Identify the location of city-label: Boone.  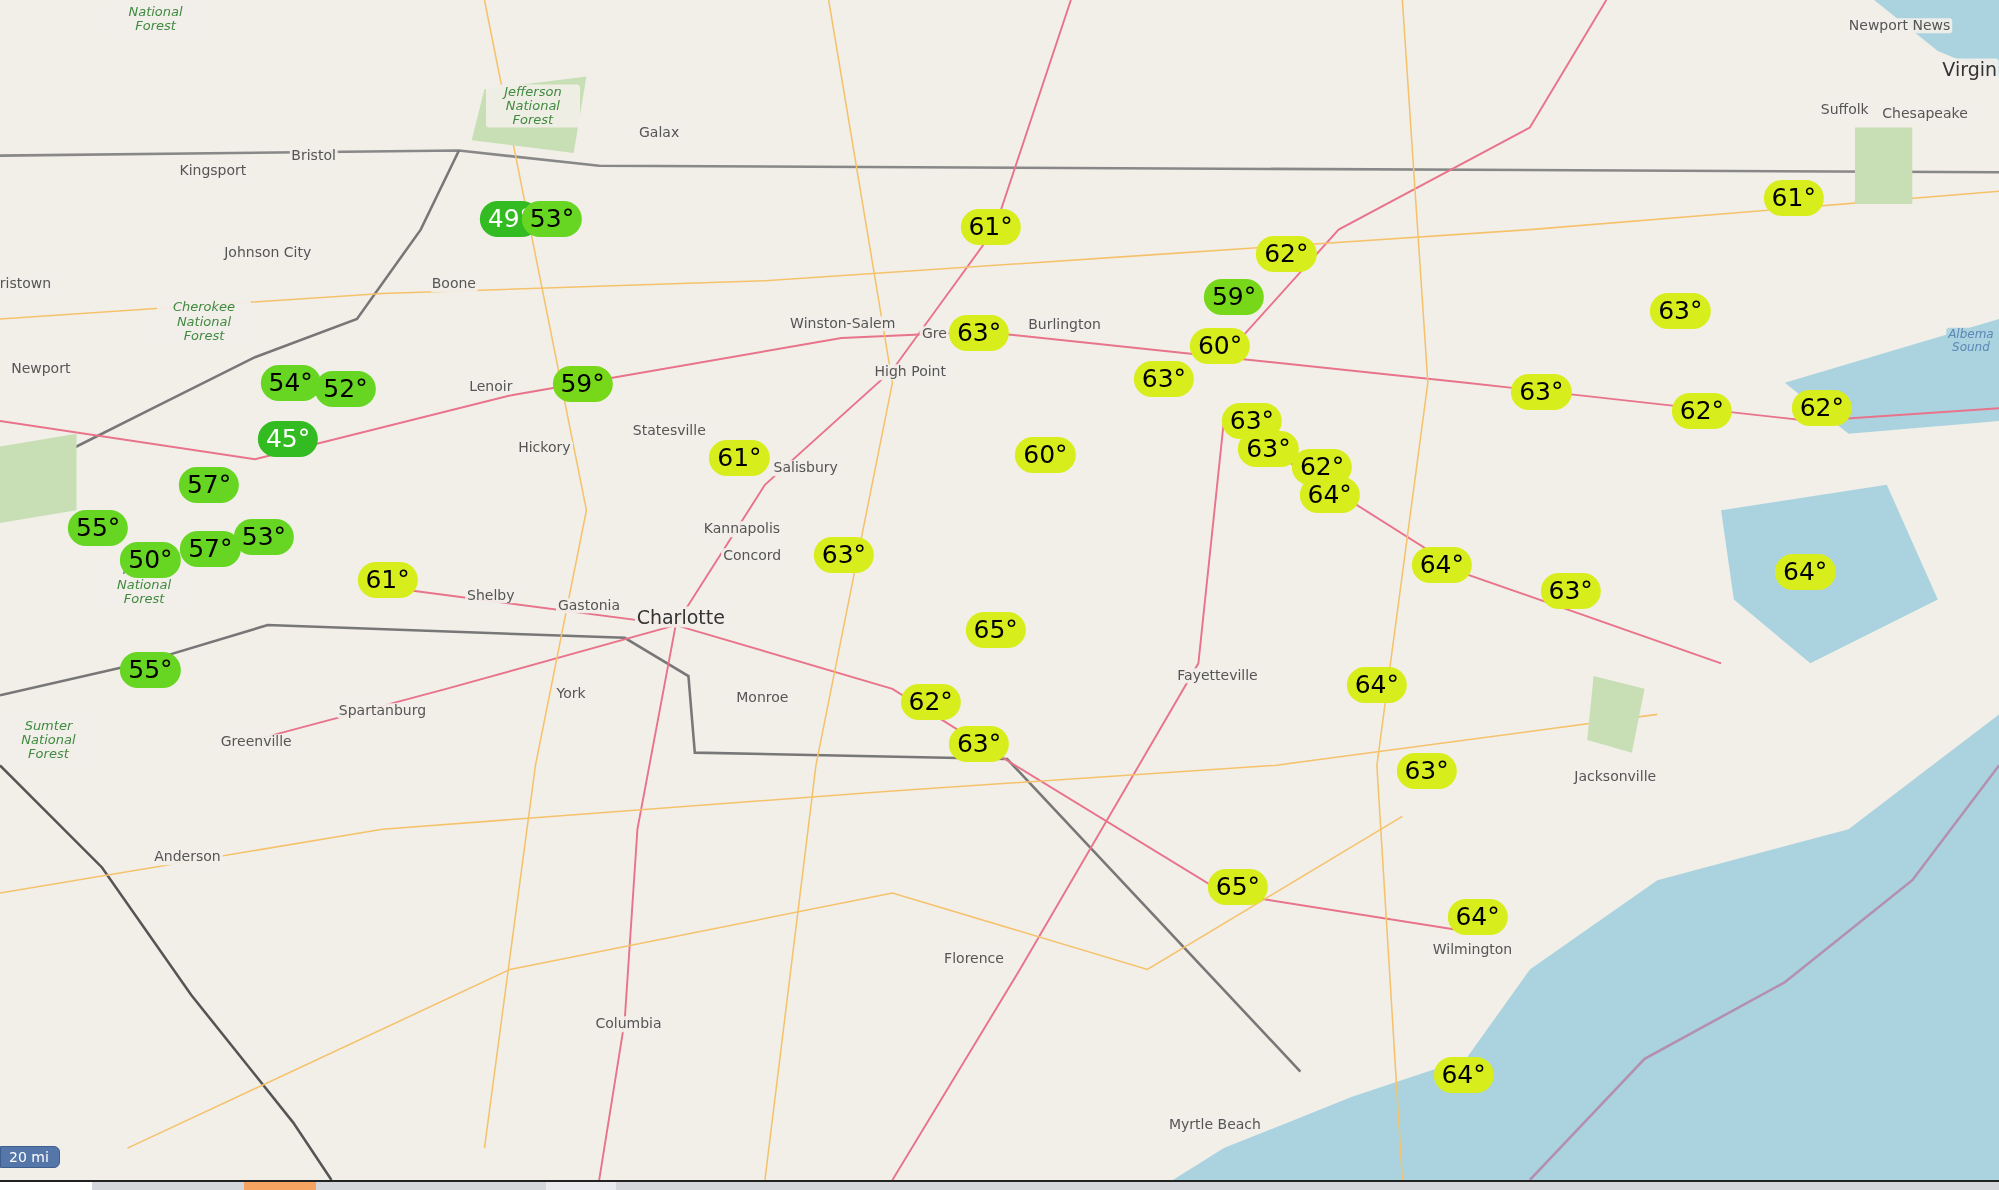
(453, 284).